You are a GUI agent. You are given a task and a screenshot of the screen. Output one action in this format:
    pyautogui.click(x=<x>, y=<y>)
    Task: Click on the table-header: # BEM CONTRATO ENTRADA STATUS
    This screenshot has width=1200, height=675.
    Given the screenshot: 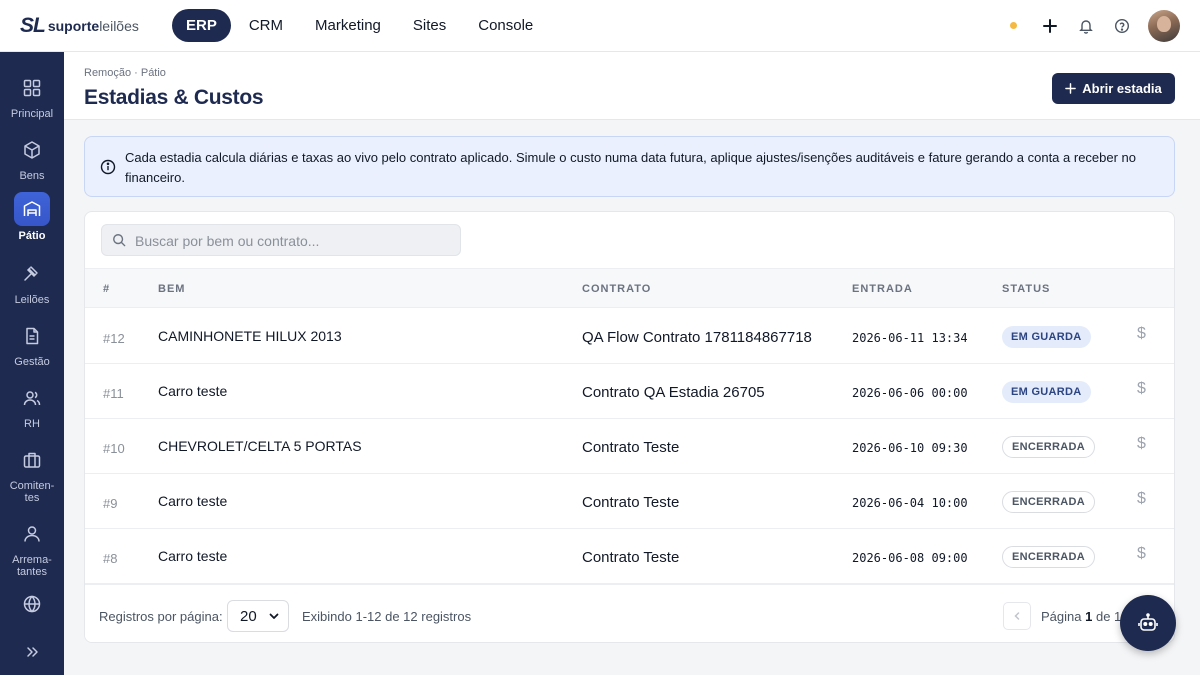 What is the action you would take?
    pyautogui.click(x=629, y=288)
    